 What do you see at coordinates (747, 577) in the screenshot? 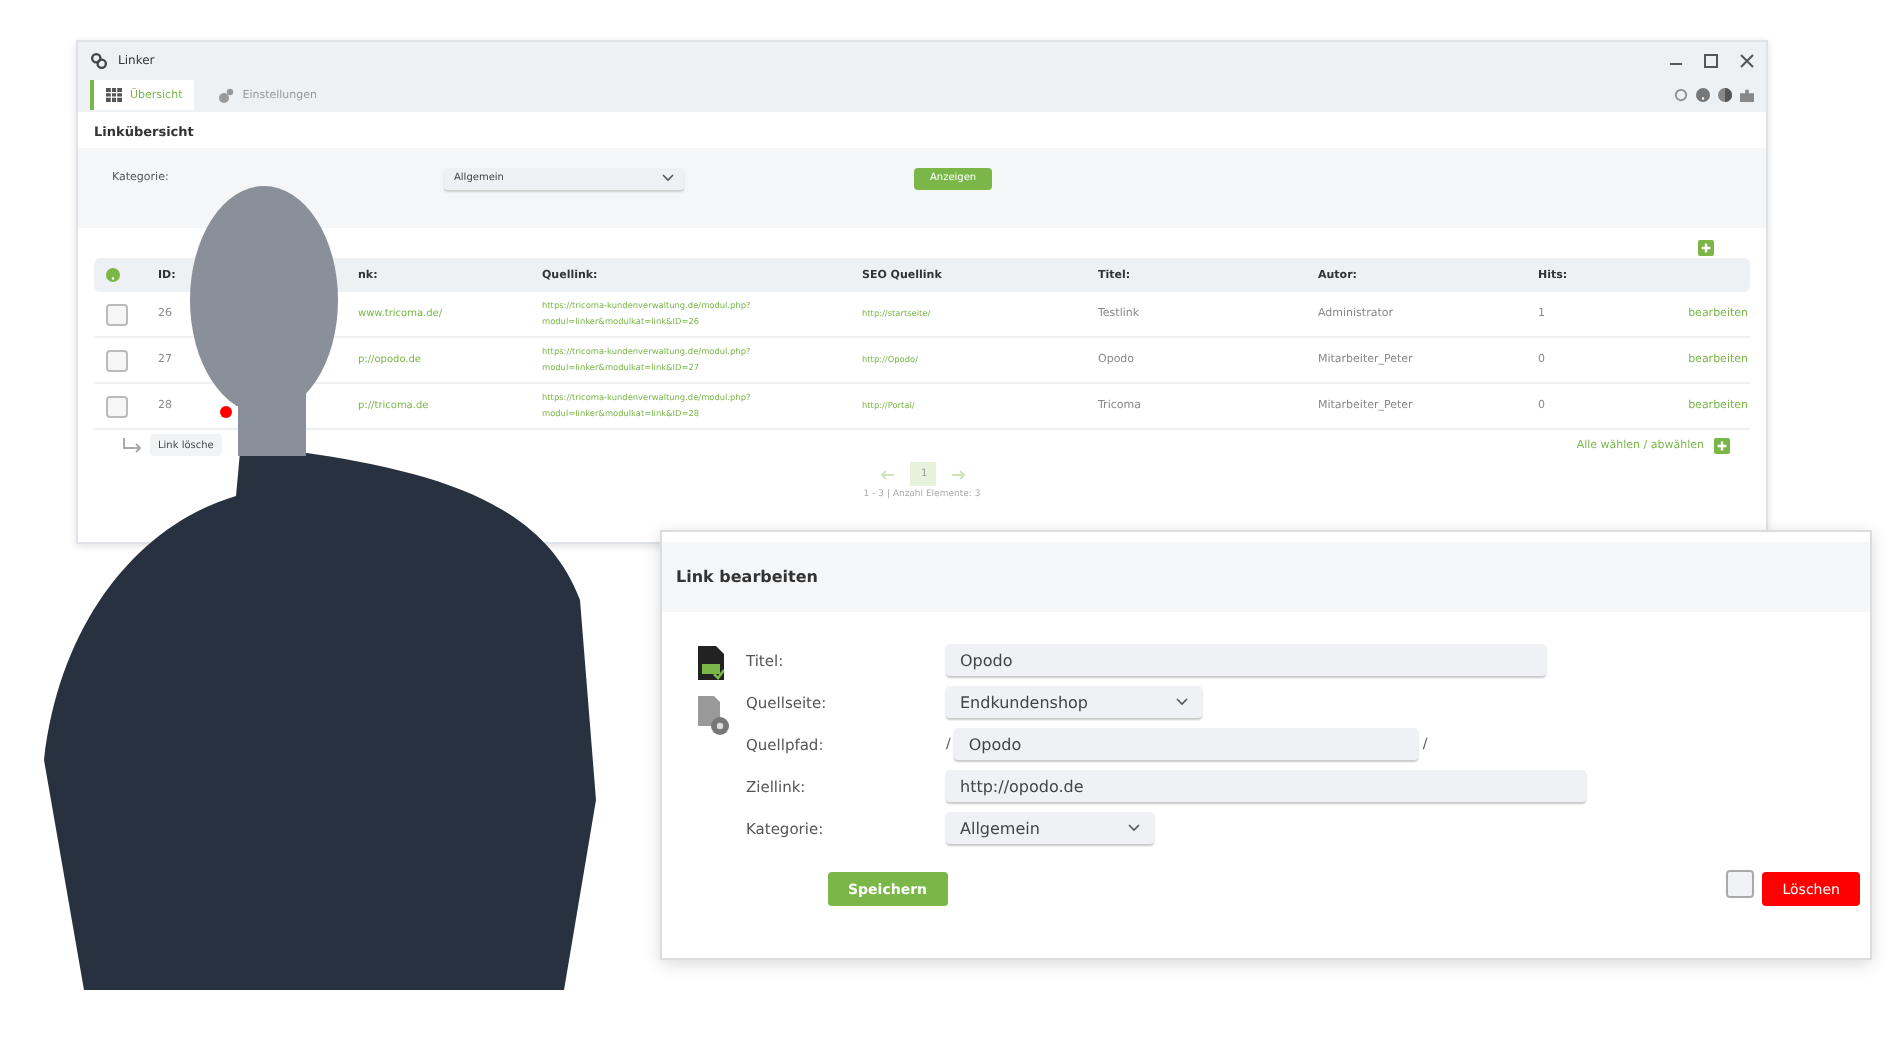
I see `dialog-title: Link bearbeiten` at bounding box center [747, 577].